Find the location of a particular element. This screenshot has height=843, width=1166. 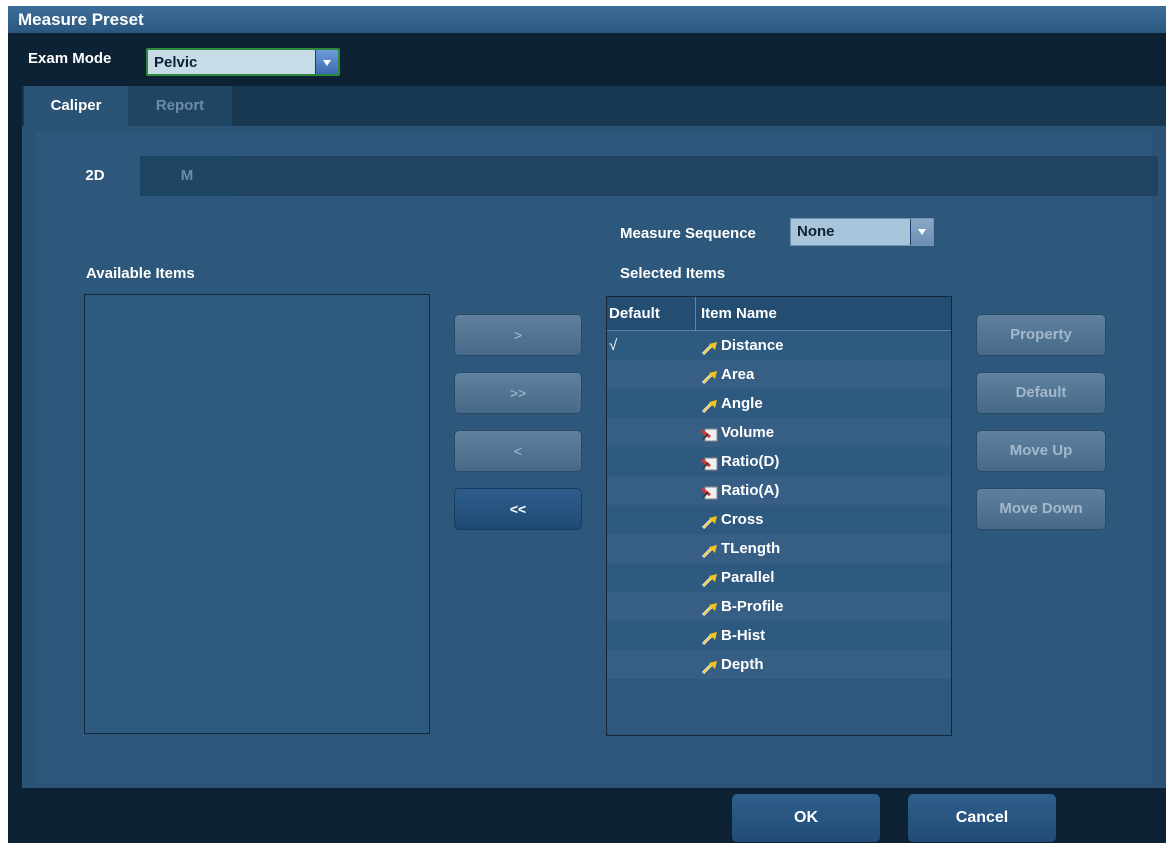

item-name: B-Hist is located at coordinates (743, 635).